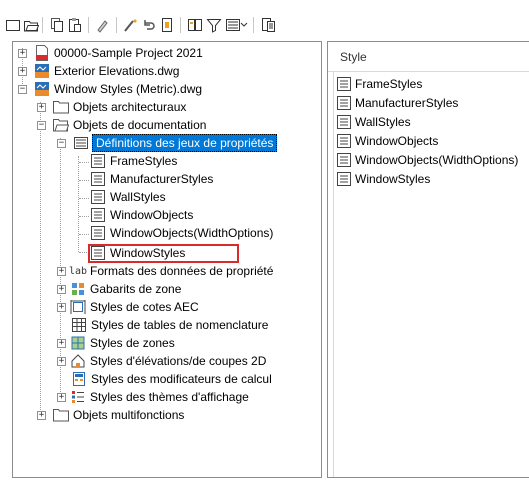 Image resolution: width=529 pixels, height=486 pixels. I want to click on tree-item-wallstyles: WallStyles, so click(128, 197).